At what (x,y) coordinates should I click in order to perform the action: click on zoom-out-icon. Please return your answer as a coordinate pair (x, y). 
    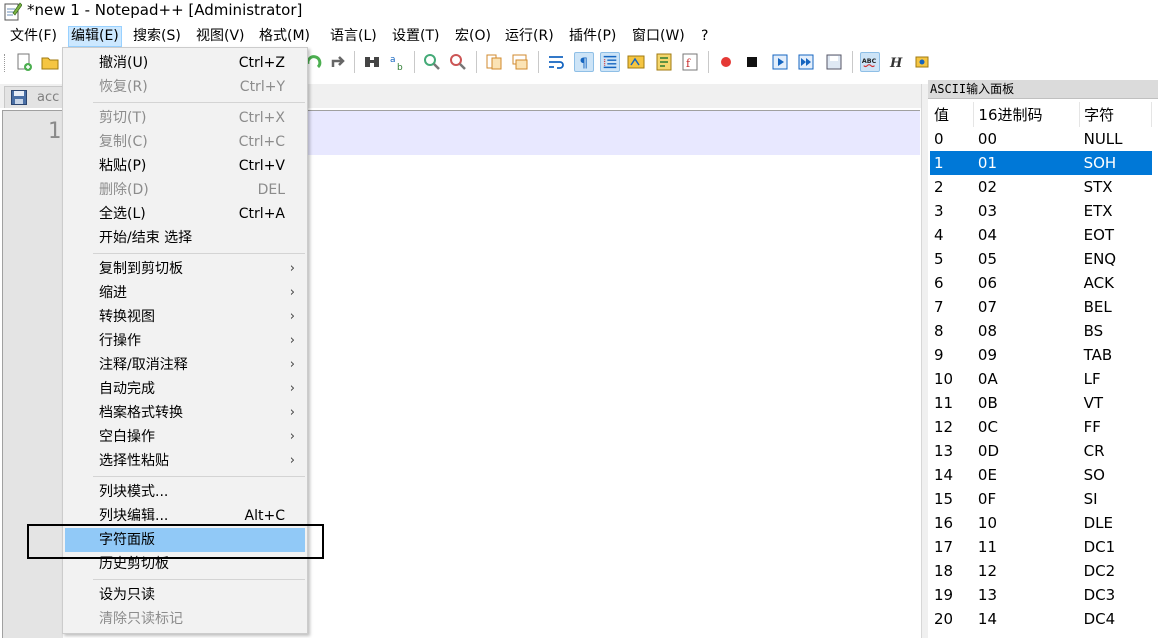
    Looking at the image, I should click on (458, 62).